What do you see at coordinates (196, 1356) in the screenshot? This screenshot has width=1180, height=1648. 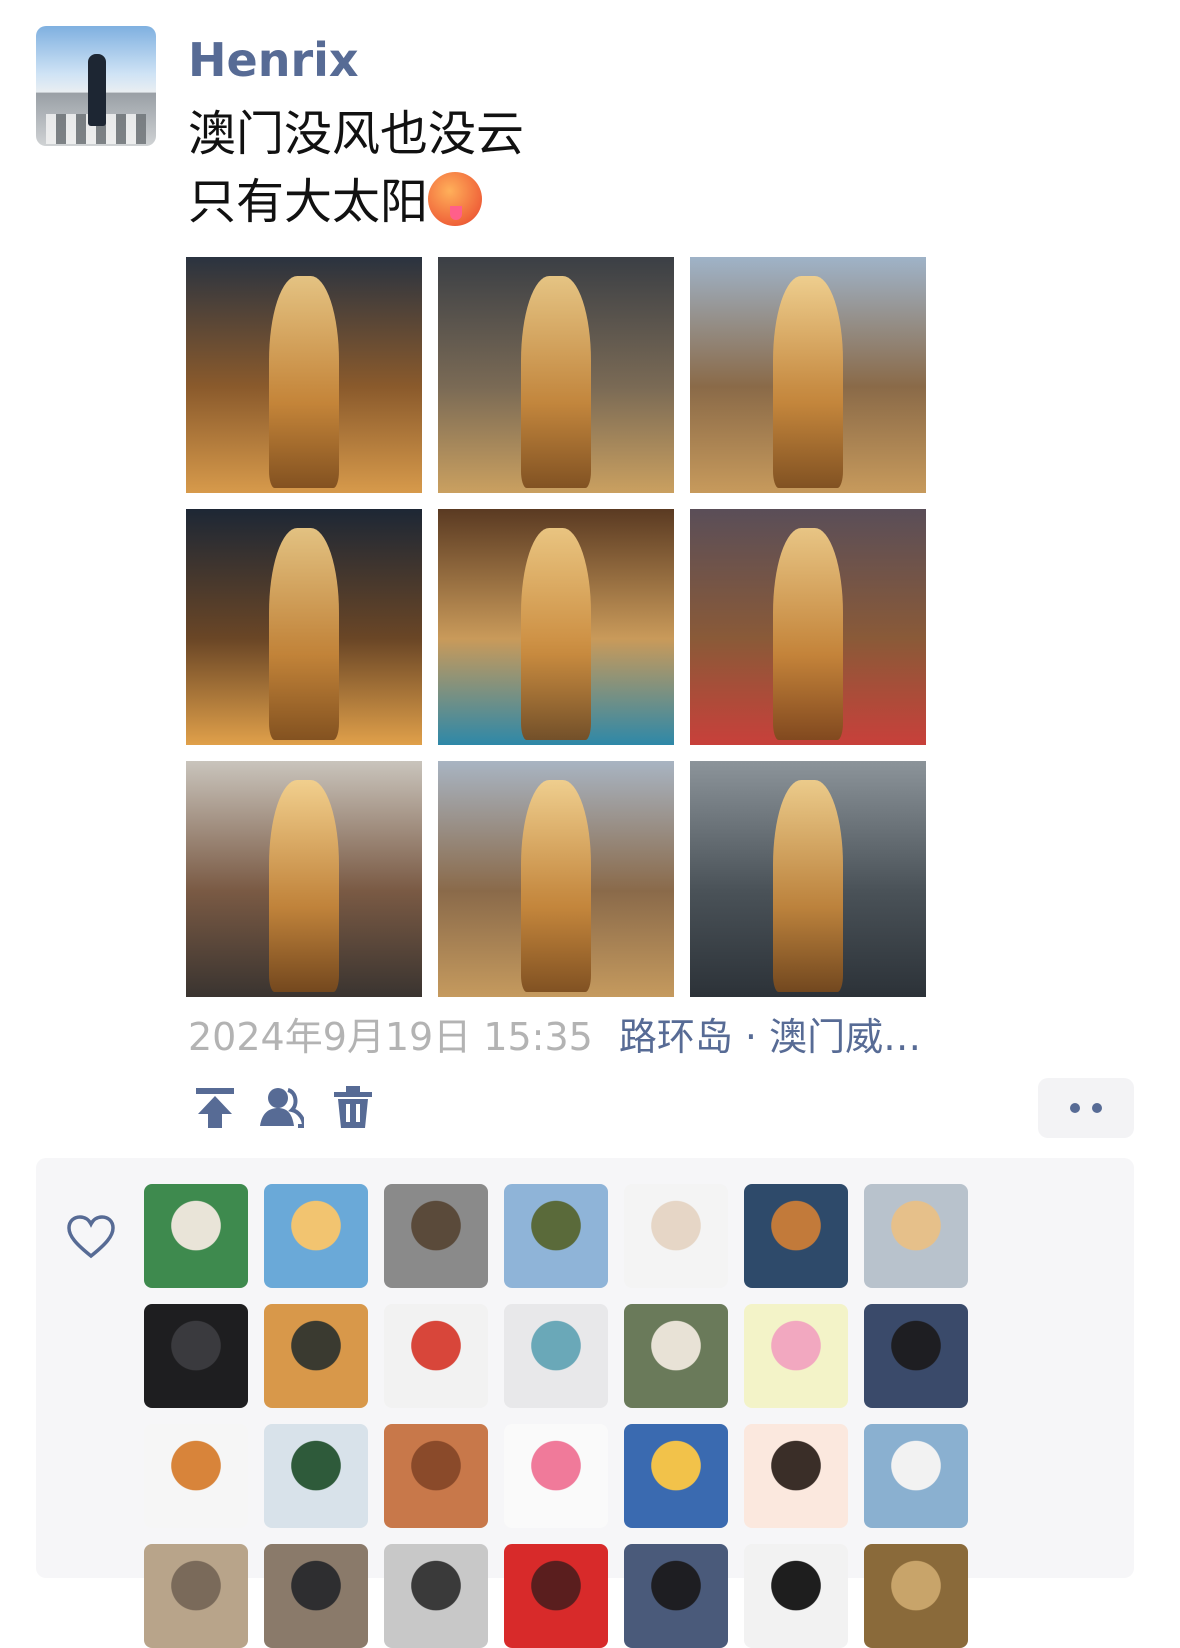 I see `liker-8-avatar` at bounding box center [196, 1356].